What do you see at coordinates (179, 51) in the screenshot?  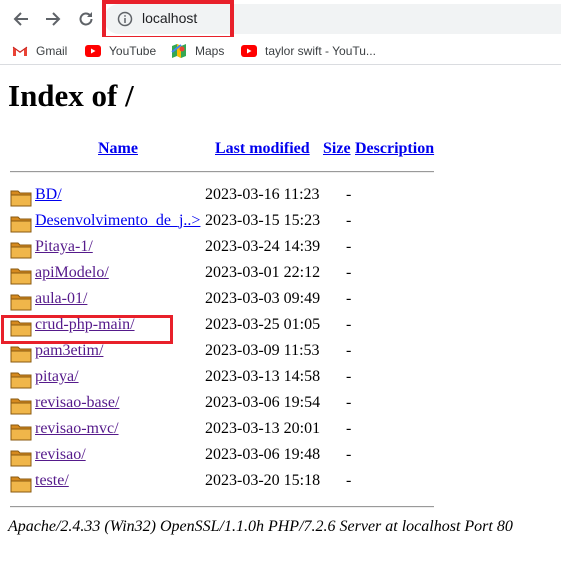 I see `maps-icon` at bounding box center [179, 51].